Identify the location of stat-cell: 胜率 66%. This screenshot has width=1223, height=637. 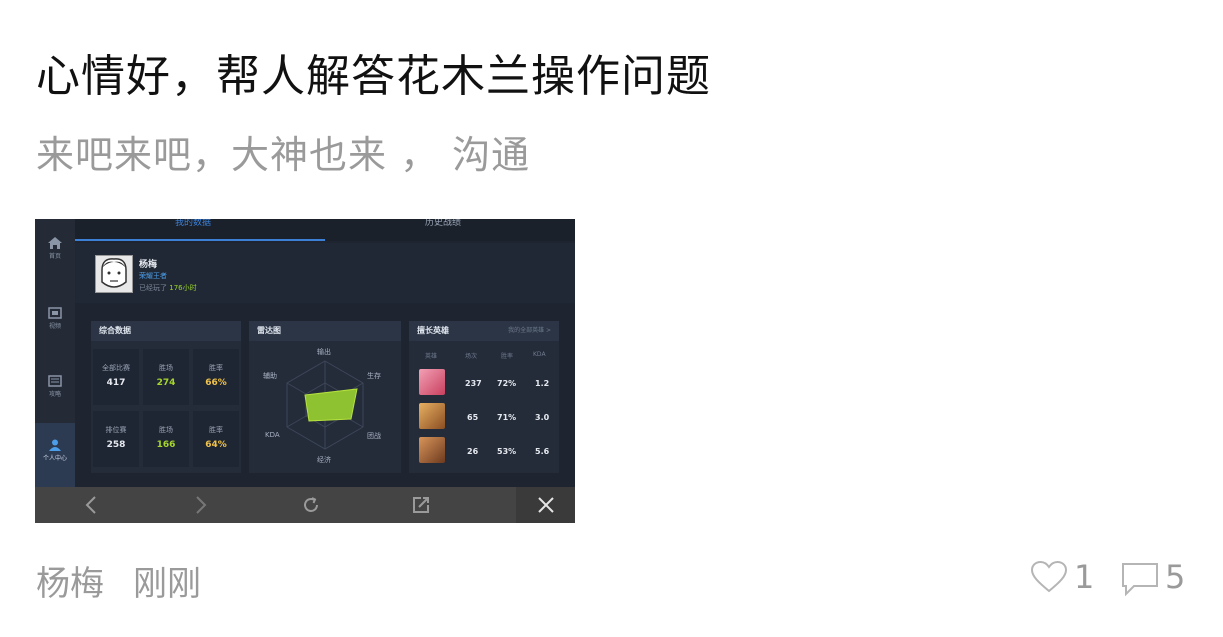
(216, 377).